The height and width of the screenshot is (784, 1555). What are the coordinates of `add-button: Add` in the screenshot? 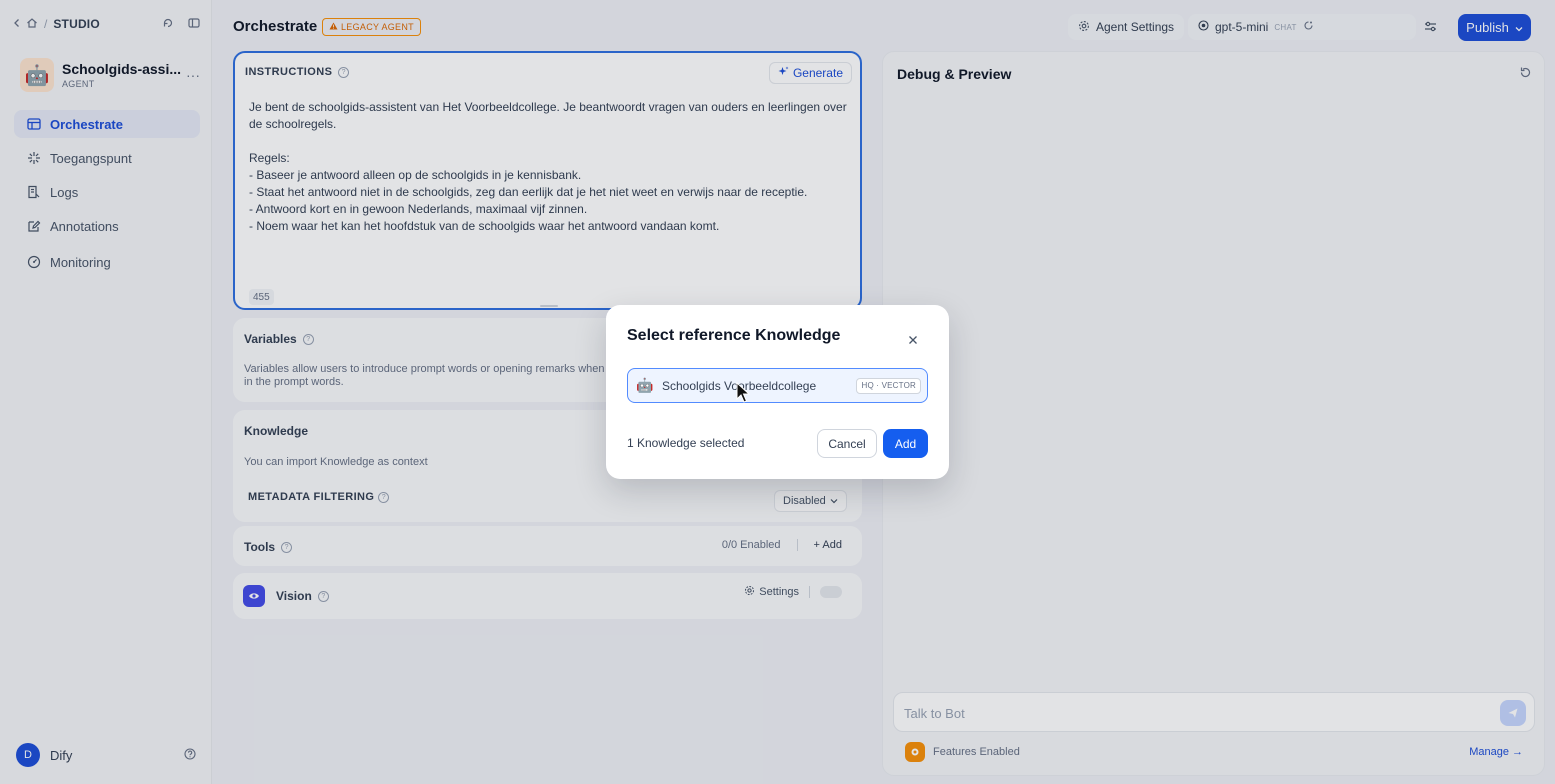 It's located at (905, 443).